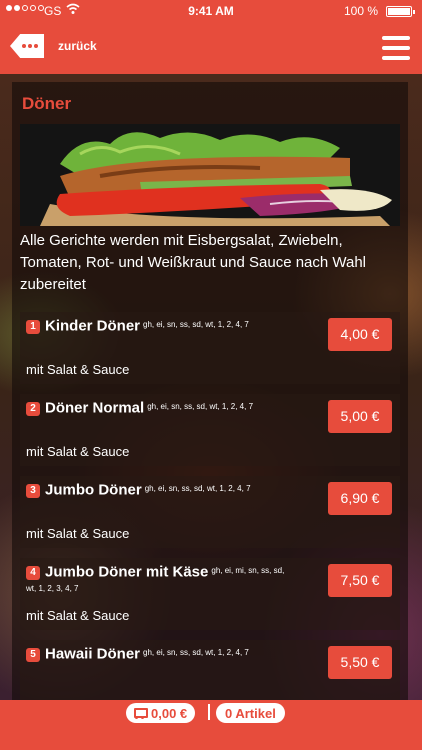 The height and width of the screenshot is (750, 422). Describe the element at coordinates (360, 334) in the screenshot. I see `add-to-cart-price-button: 4,00 €` at that location.